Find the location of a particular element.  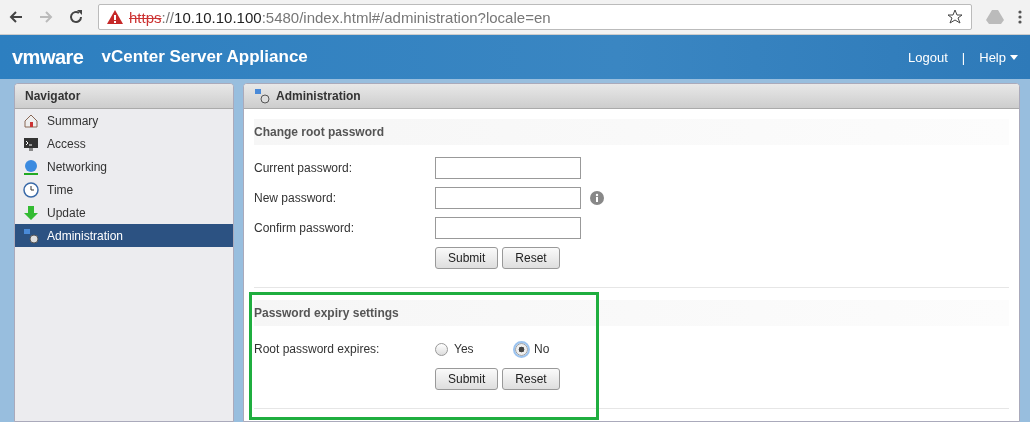

panel-title: Administration is located at coordinates (318, 96).